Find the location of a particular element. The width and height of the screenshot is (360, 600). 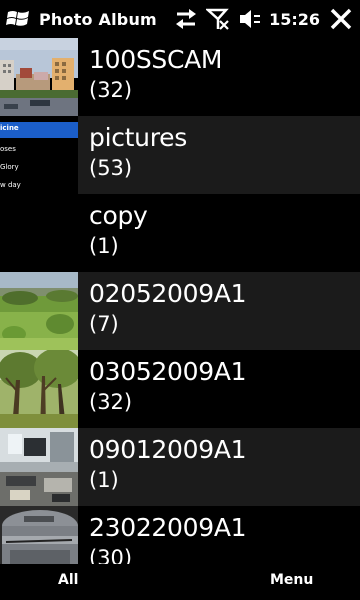

album-name: copy is located at coordinates (118, 215).